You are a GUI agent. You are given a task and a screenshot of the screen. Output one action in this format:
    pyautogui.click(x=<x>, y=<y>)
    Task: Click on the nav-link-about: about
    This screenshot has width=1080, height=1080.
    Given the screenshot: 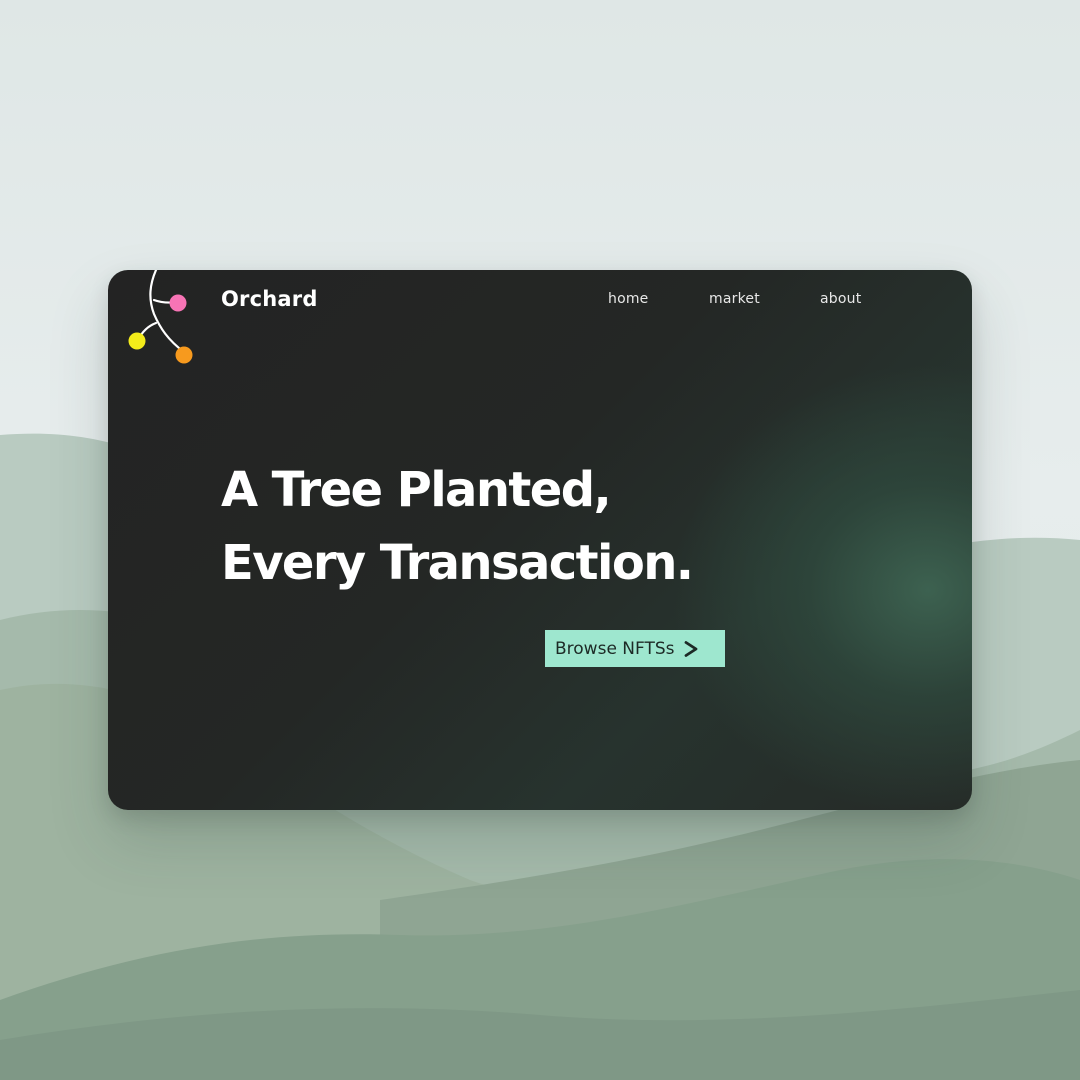 What is the action you would take?
    pyautogui.click(x=840, y=299)
    